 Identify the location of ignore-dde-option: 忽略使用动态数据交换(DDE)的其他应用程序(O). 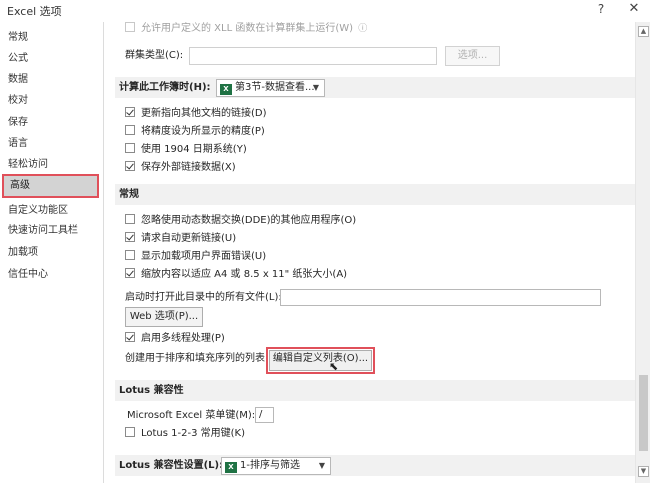
(240, 221).